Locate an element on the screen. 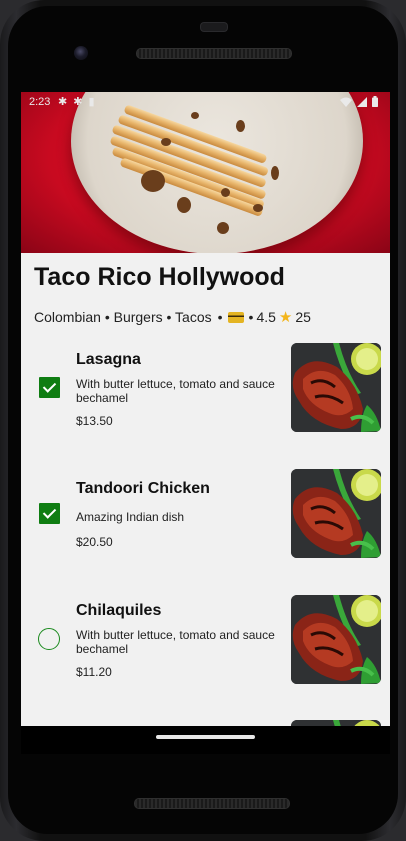 The image size is (406, 841). front-camera is located at coordinates (81, 53).